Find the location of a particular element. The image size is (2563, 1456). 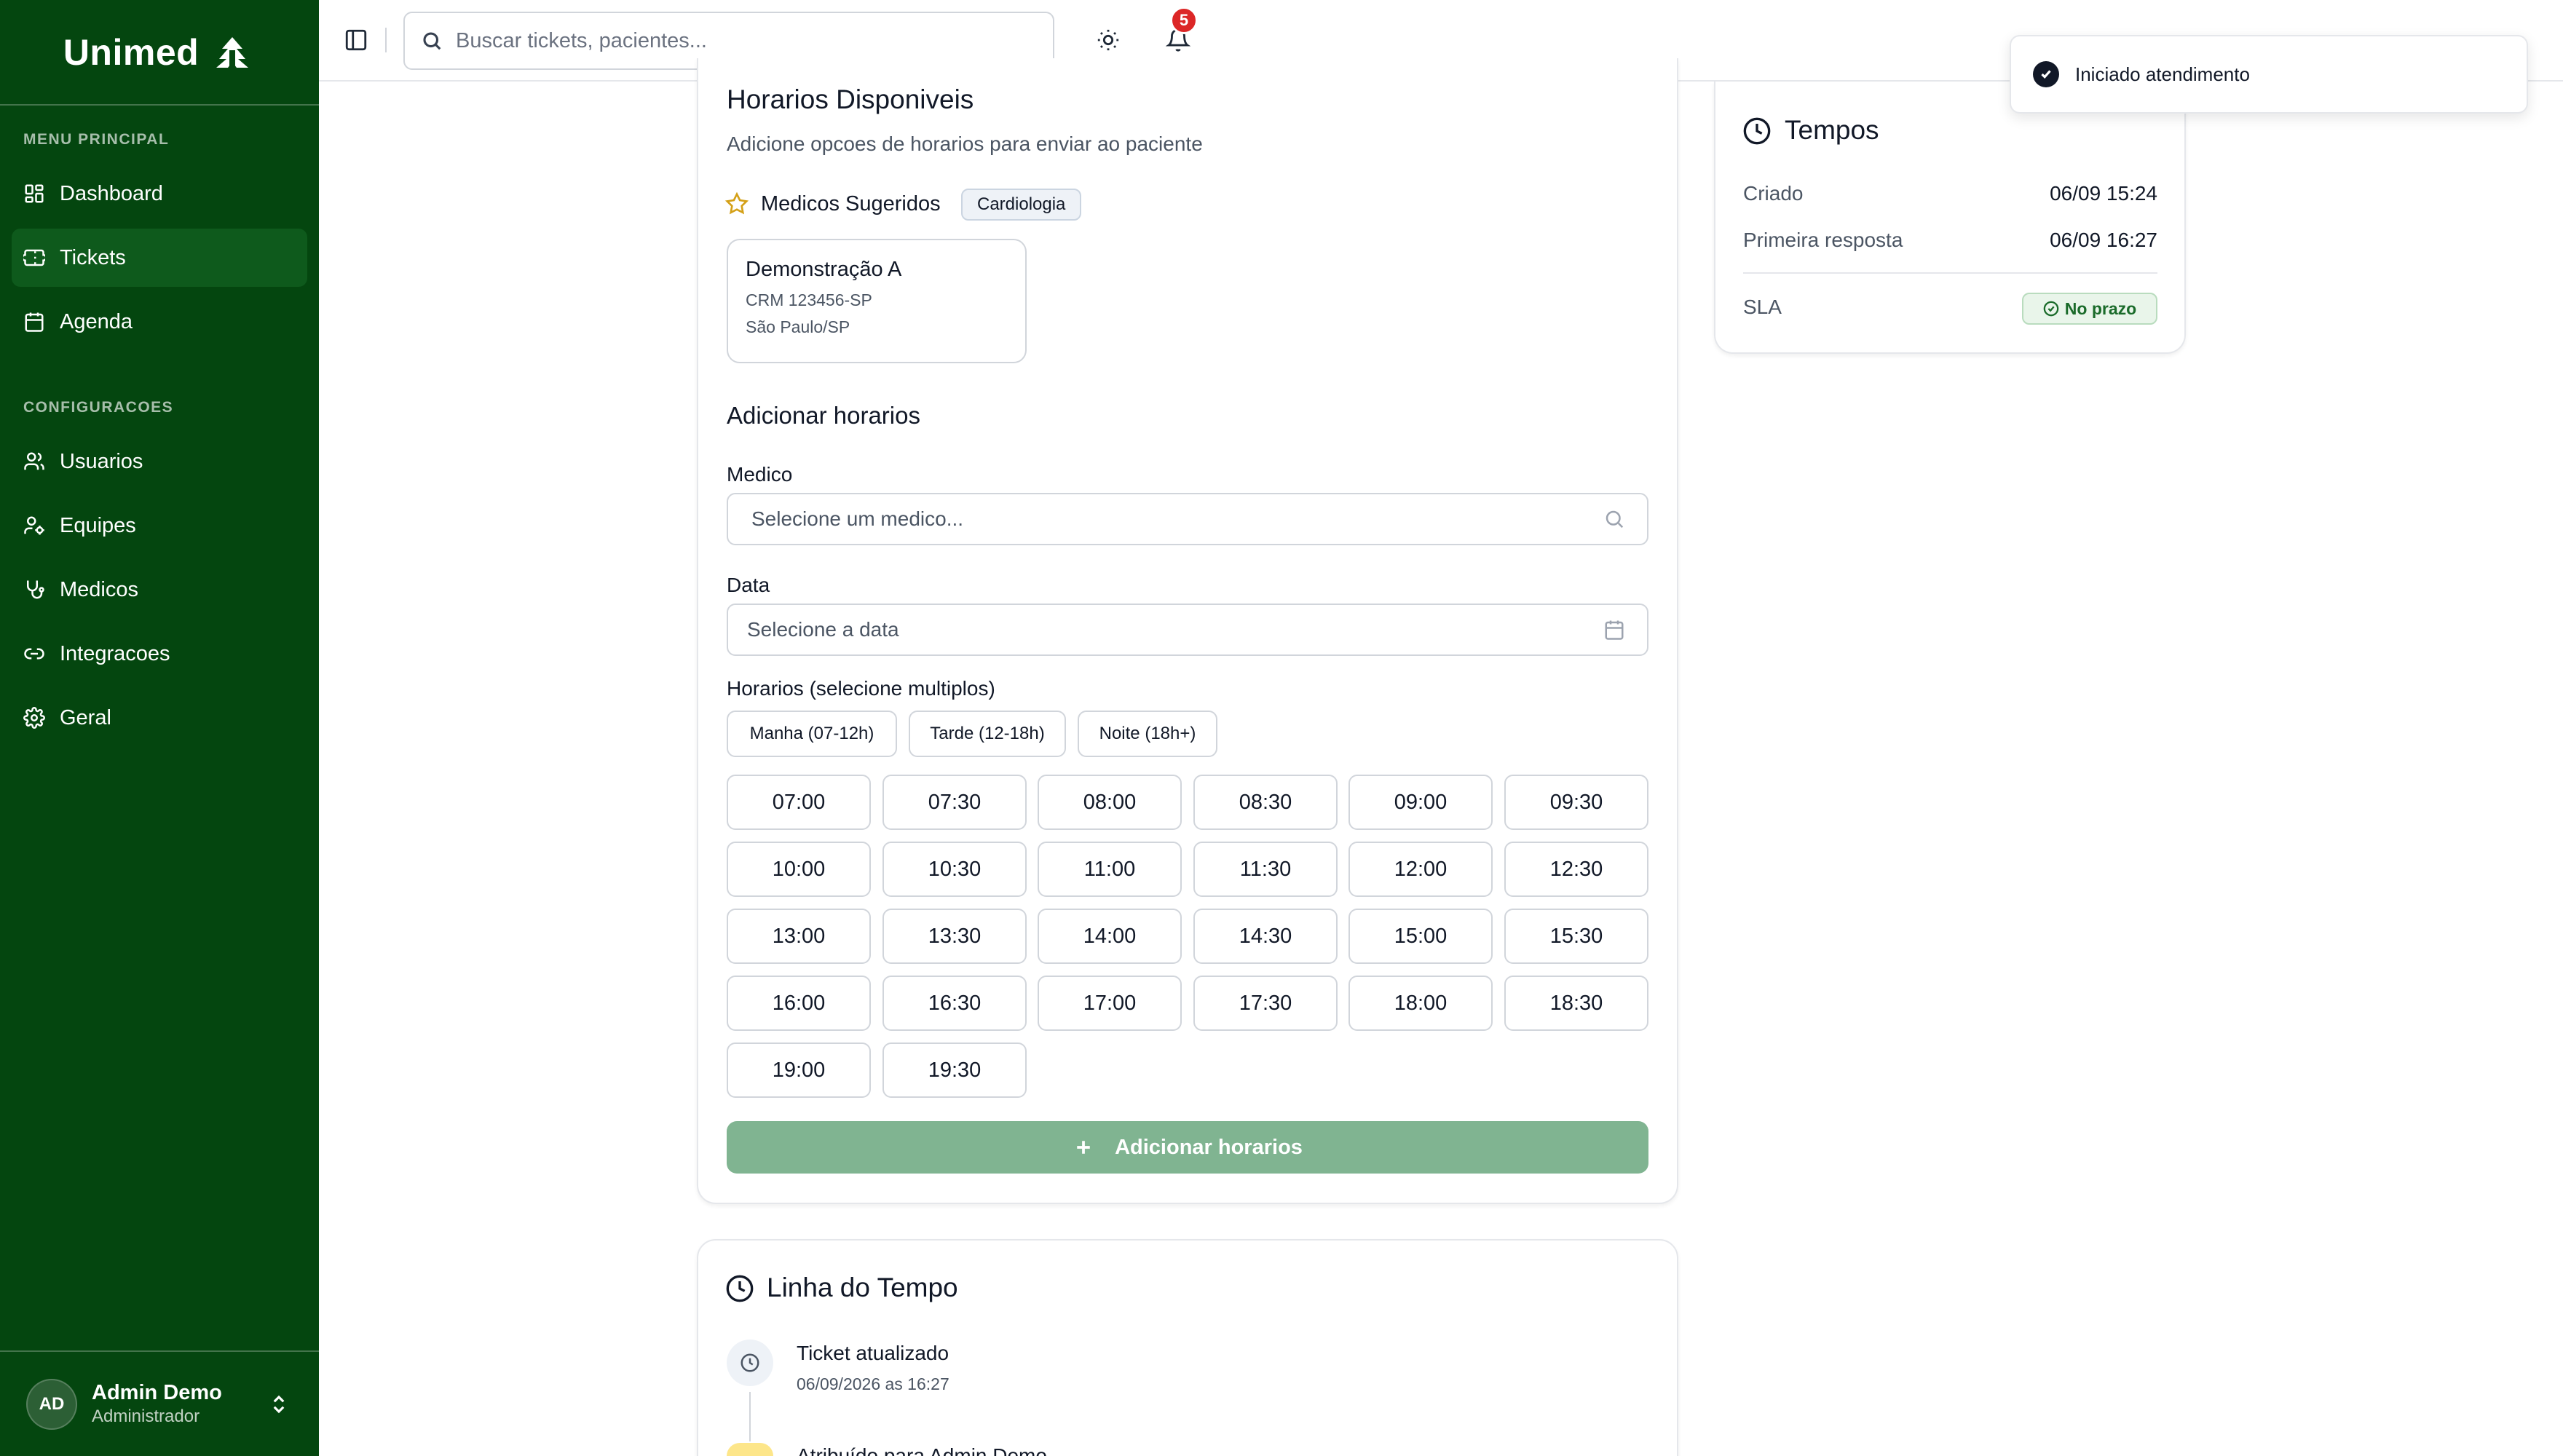

doctor-name: Demonstração A is located at coordinates (824, 269).